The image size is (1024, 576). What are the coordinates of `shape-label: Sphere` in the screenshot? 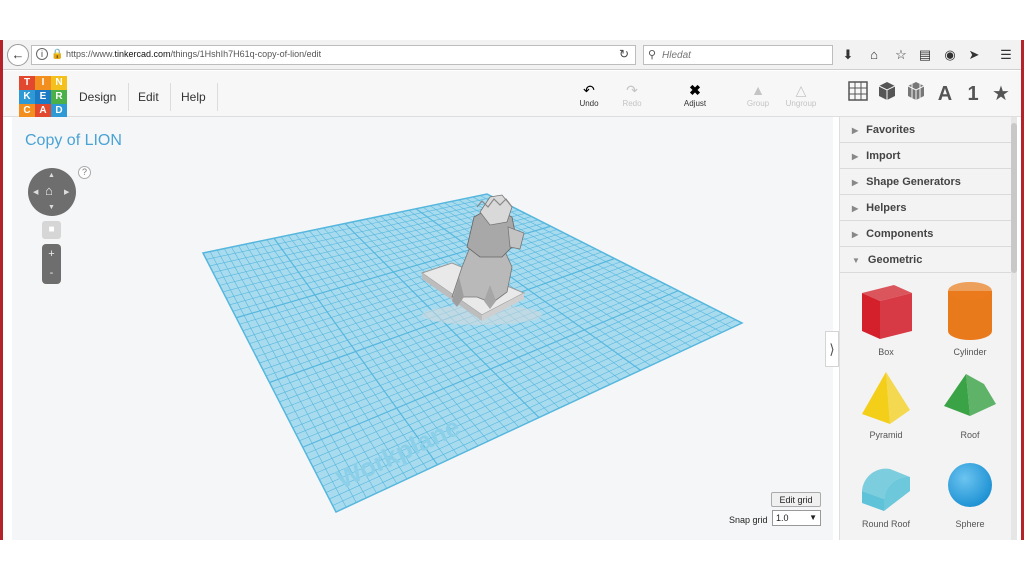 It's located at (970, 524).